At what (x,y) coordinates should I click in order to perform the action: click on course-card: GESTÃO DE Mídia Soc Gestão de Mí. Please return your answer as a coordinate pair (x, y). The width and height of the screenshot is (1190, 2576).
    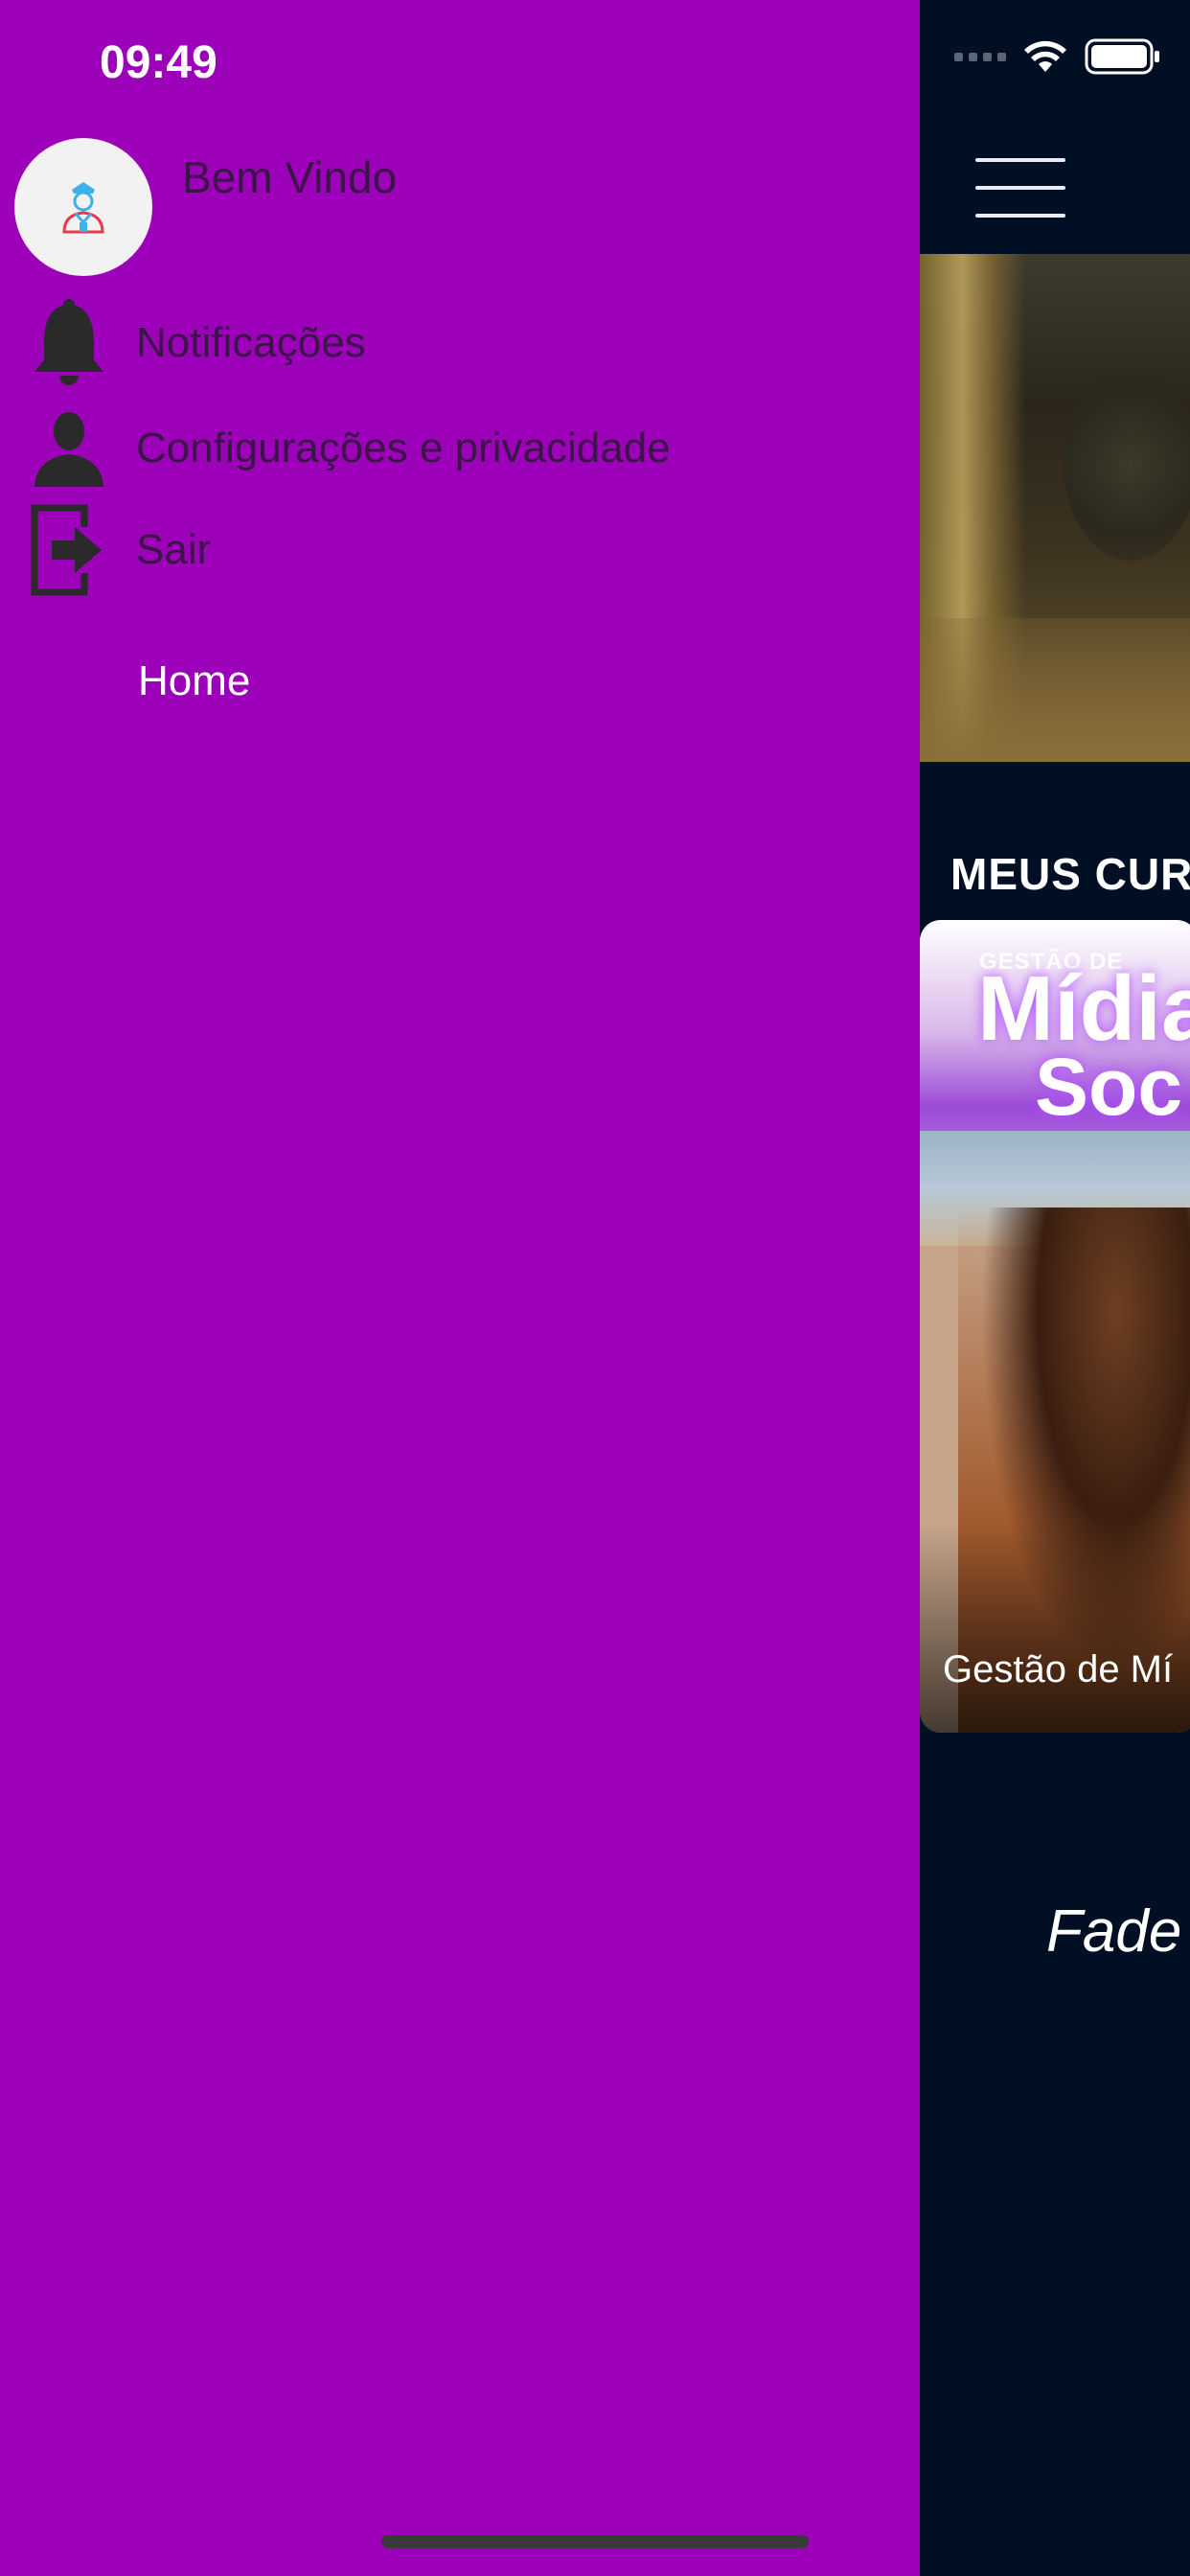
    Looking at the image, I should click on (1055, 1326).